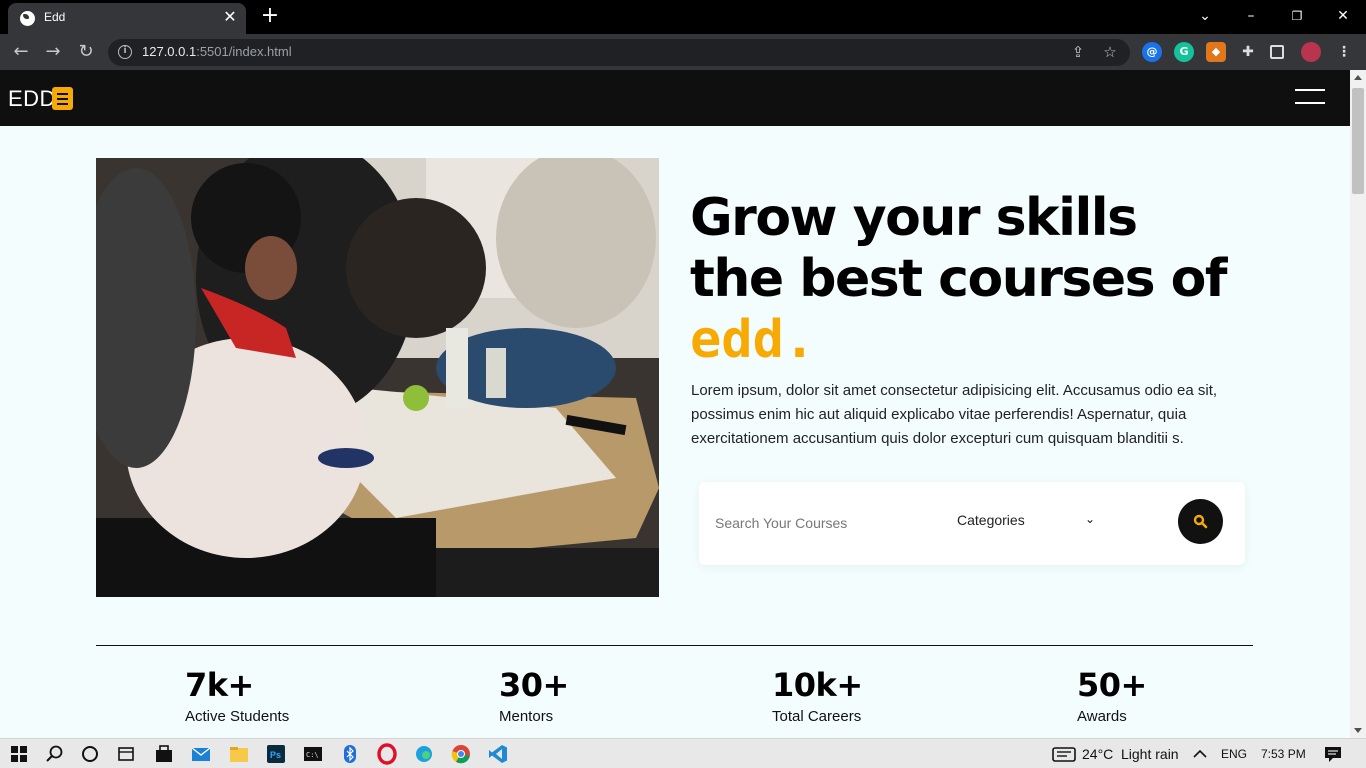  Describe the element at coordinates (1234, 754) in the screenshot. I see `language-indicator: ENG` at that location.